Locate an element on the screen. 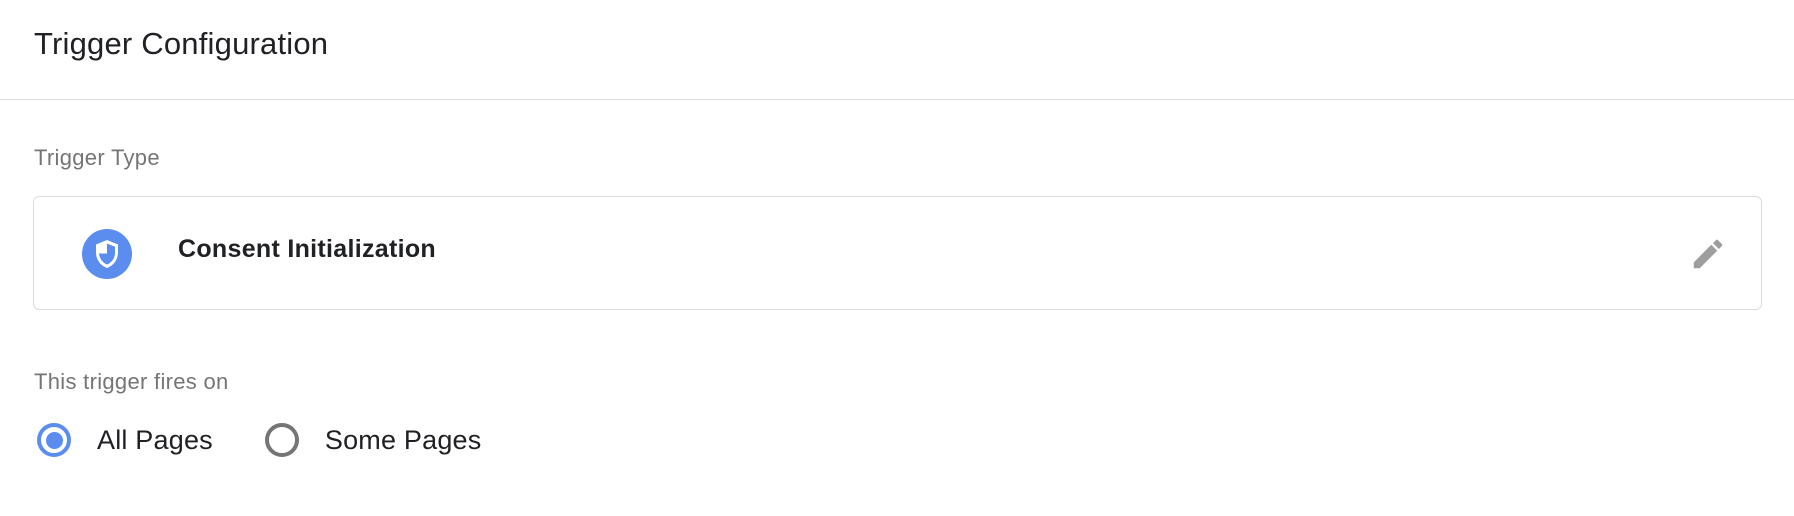 The image size is (1794, 516). radio-all-pages: All Pages is located at coordinates (125, 440).